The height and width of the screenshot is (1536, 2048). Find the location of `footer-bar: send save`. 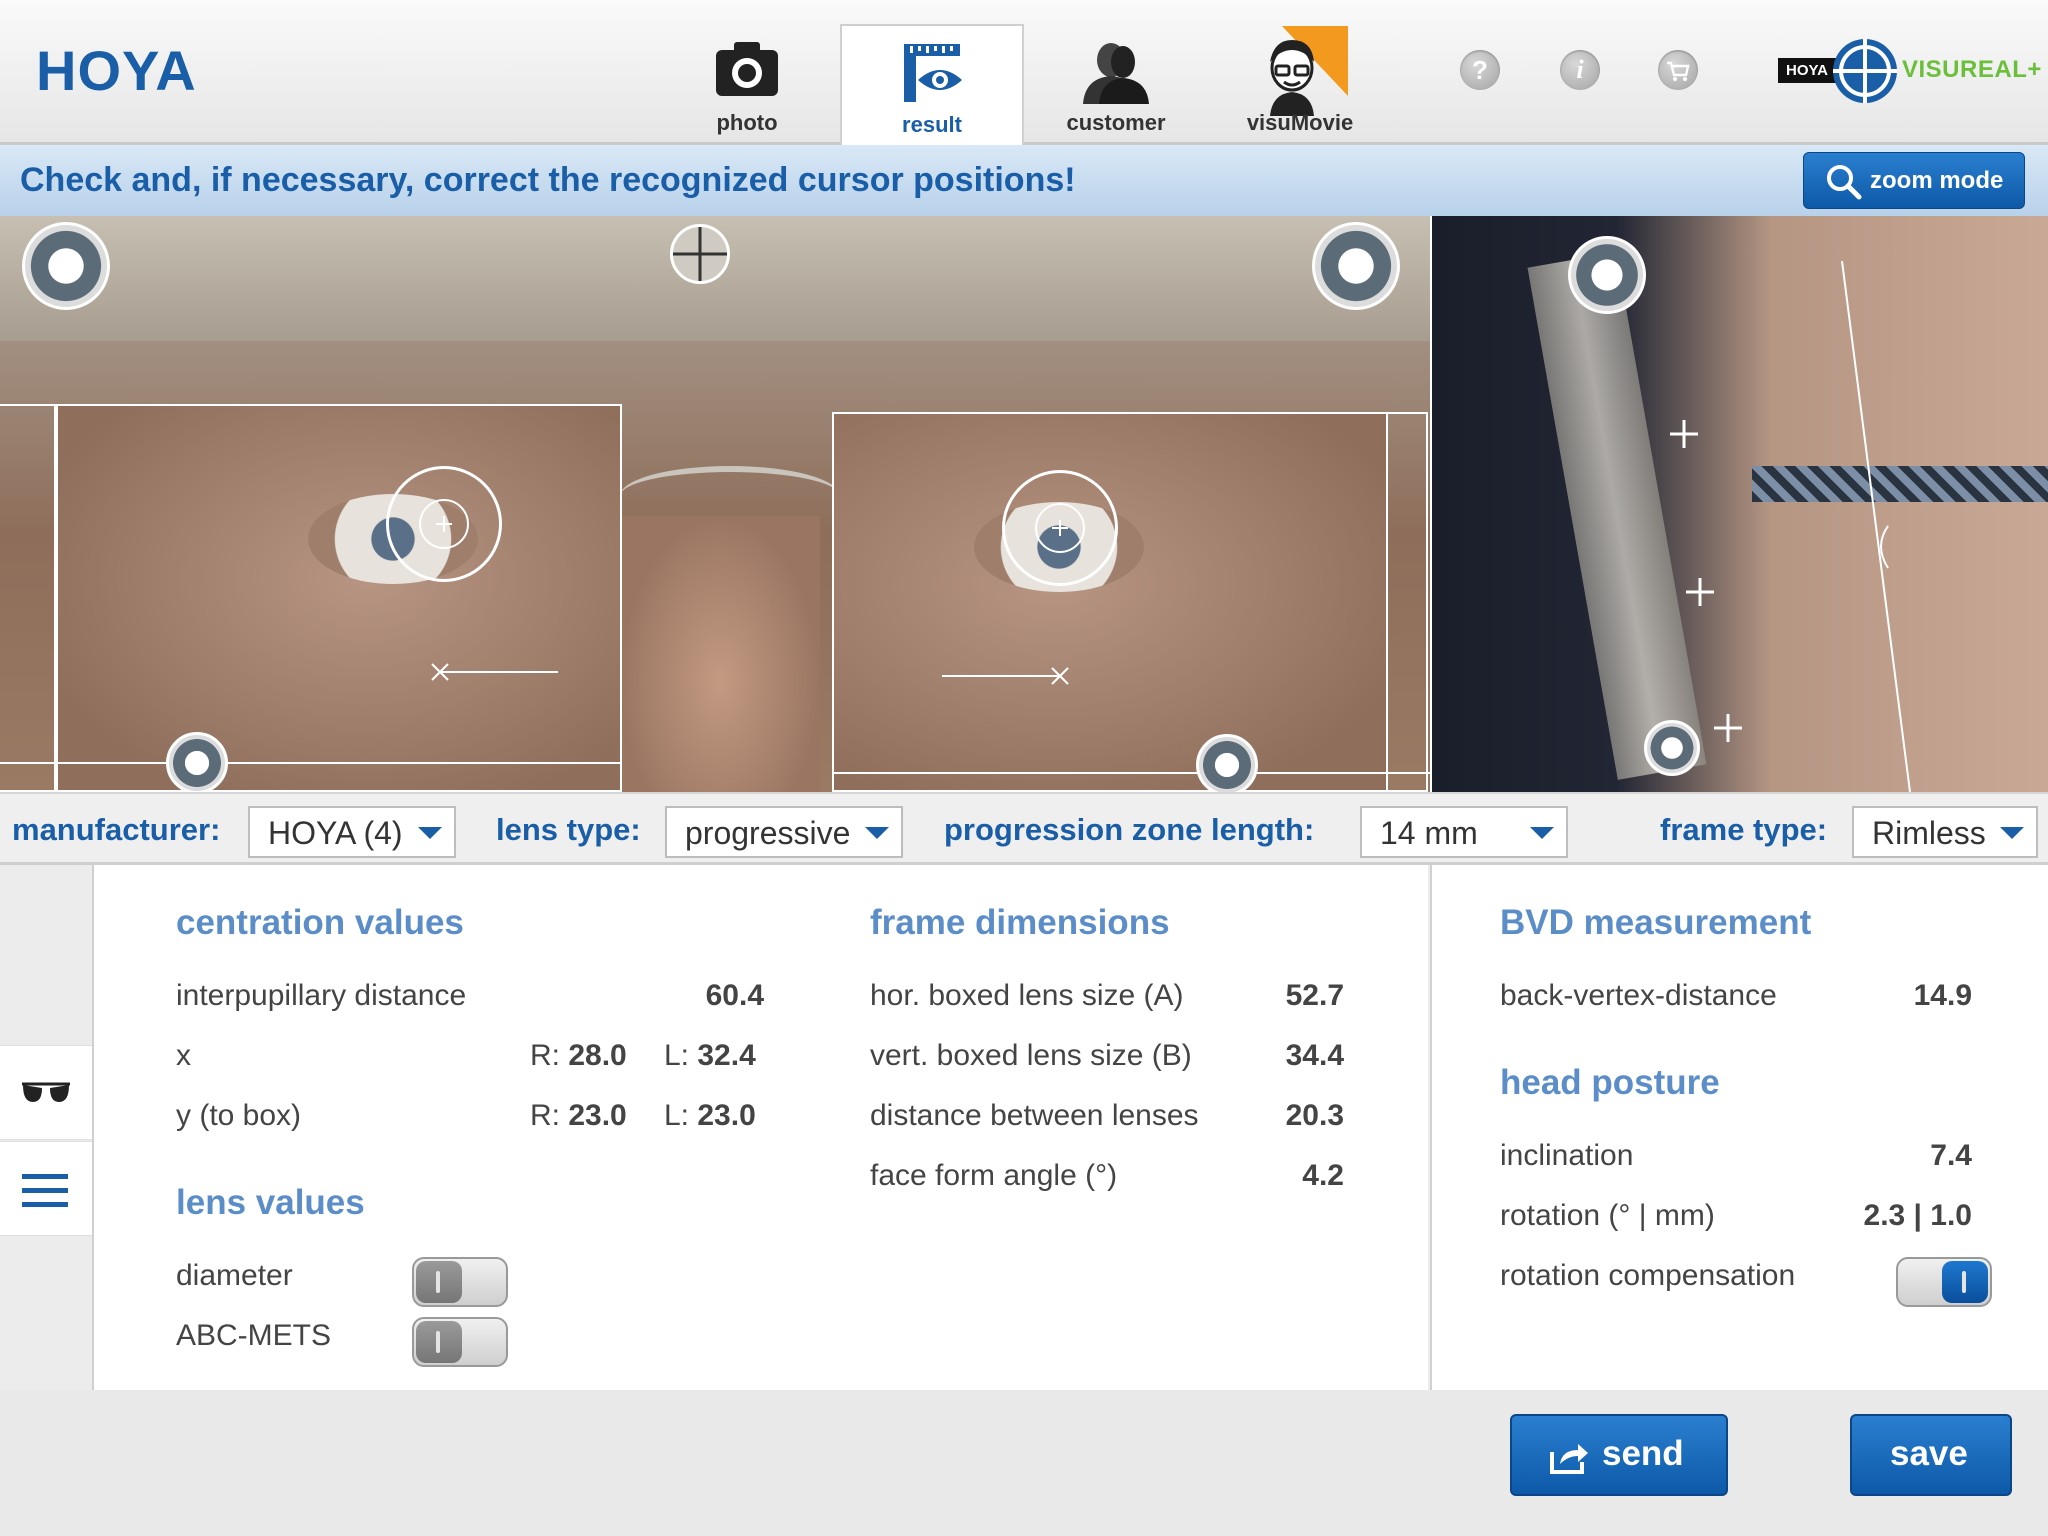

footer-bar: send save is located at coordinates (1024, 1463).